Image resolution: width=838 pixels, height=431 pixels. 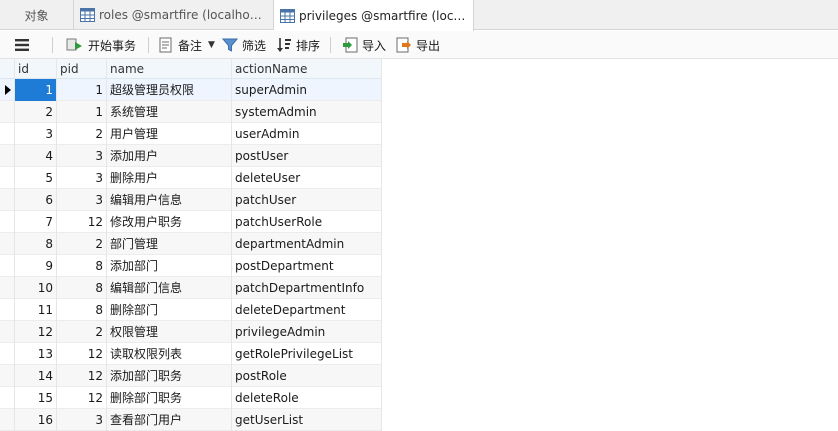 What do you see at coordinates (169, 200) in the screenshot?
I see `cell-name: 编辑用户信息` at bounding box center [169, 200].